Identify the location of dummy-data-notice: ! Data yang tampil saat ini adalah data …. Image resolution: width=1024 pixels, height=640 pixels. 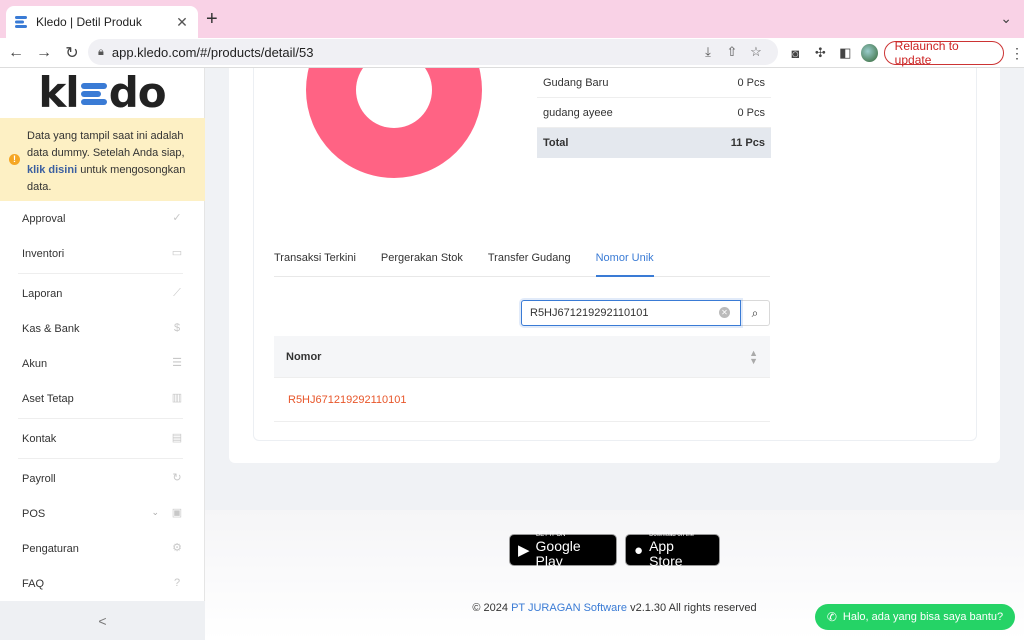
(102, 159).